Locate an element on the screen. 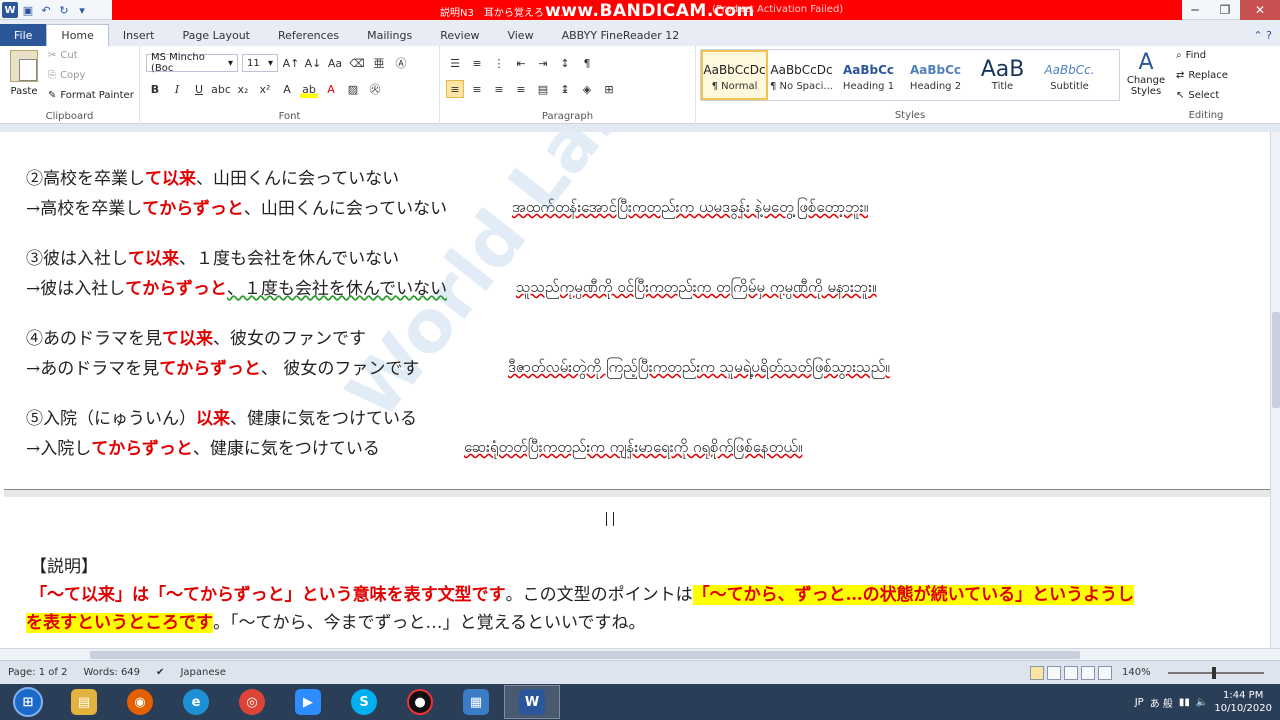  style-heading-2: AaBbCc Heading 2 is located at coordinates (935, 75).